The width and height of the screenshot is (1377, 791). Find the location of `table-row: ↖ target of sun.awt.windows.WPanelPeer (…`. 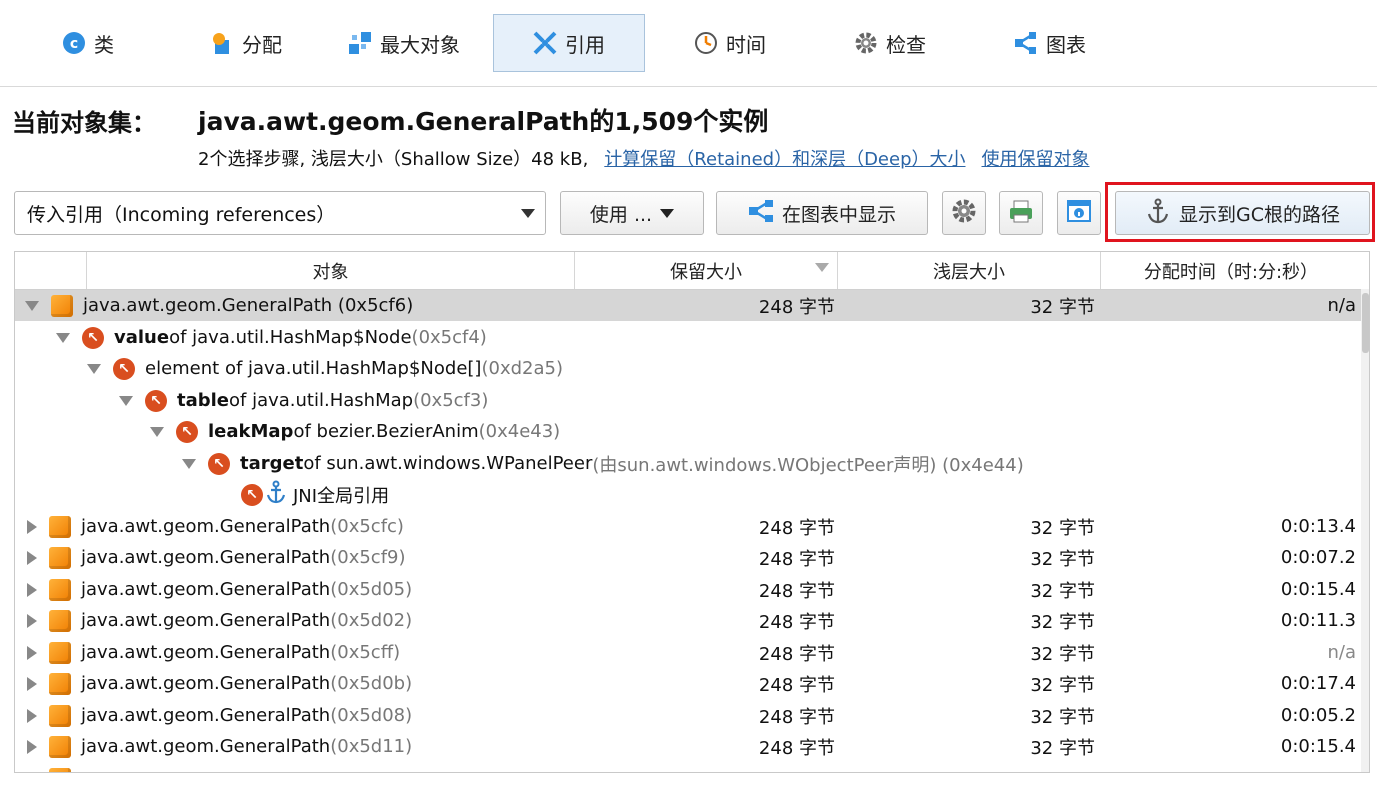

table-row: ↖ target of sun.awt.windows.WPanelPeer (… is located at coordinates (688, 463).